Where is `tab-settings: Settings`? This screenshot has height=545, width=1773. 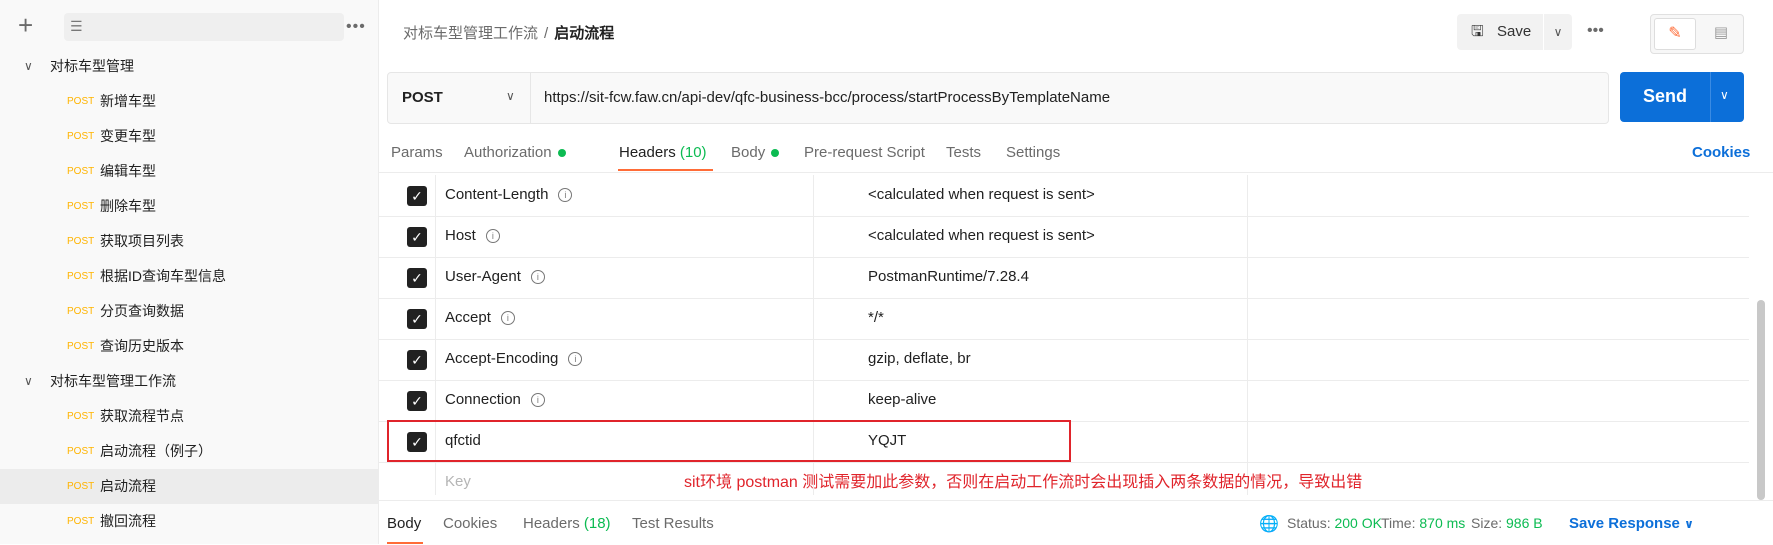 tab-settings: Settings is located at coordinates (1033, 152).